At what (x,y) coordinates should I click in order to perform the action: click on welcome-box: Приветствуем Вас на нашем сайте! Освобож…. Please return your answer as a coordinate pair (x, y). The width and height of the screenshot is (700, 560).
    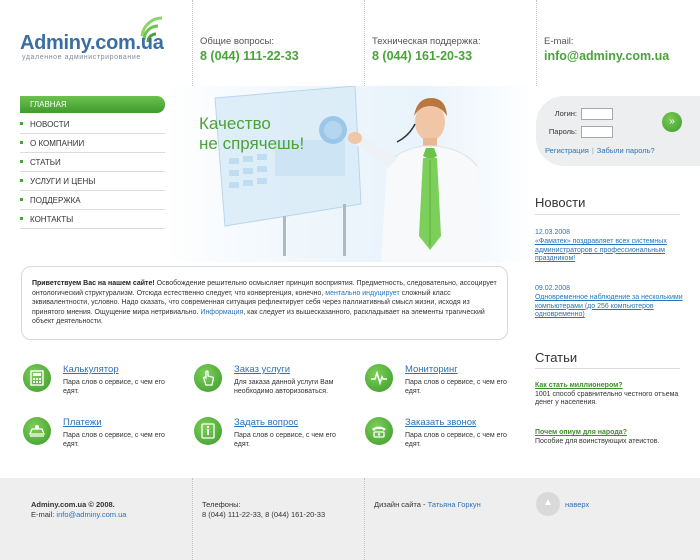
    Looking at the image, I should click on (264, 303).